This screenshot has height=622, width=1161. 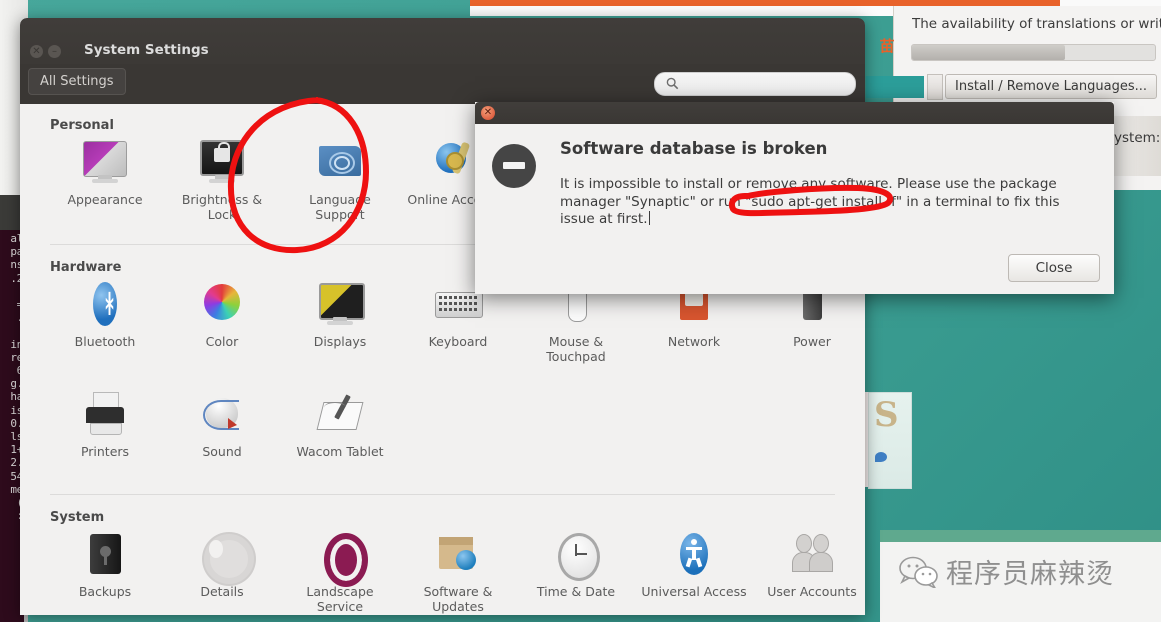 I want to click on settings-item-landscape-service: Landscape Service, so click(x=340, y=572).